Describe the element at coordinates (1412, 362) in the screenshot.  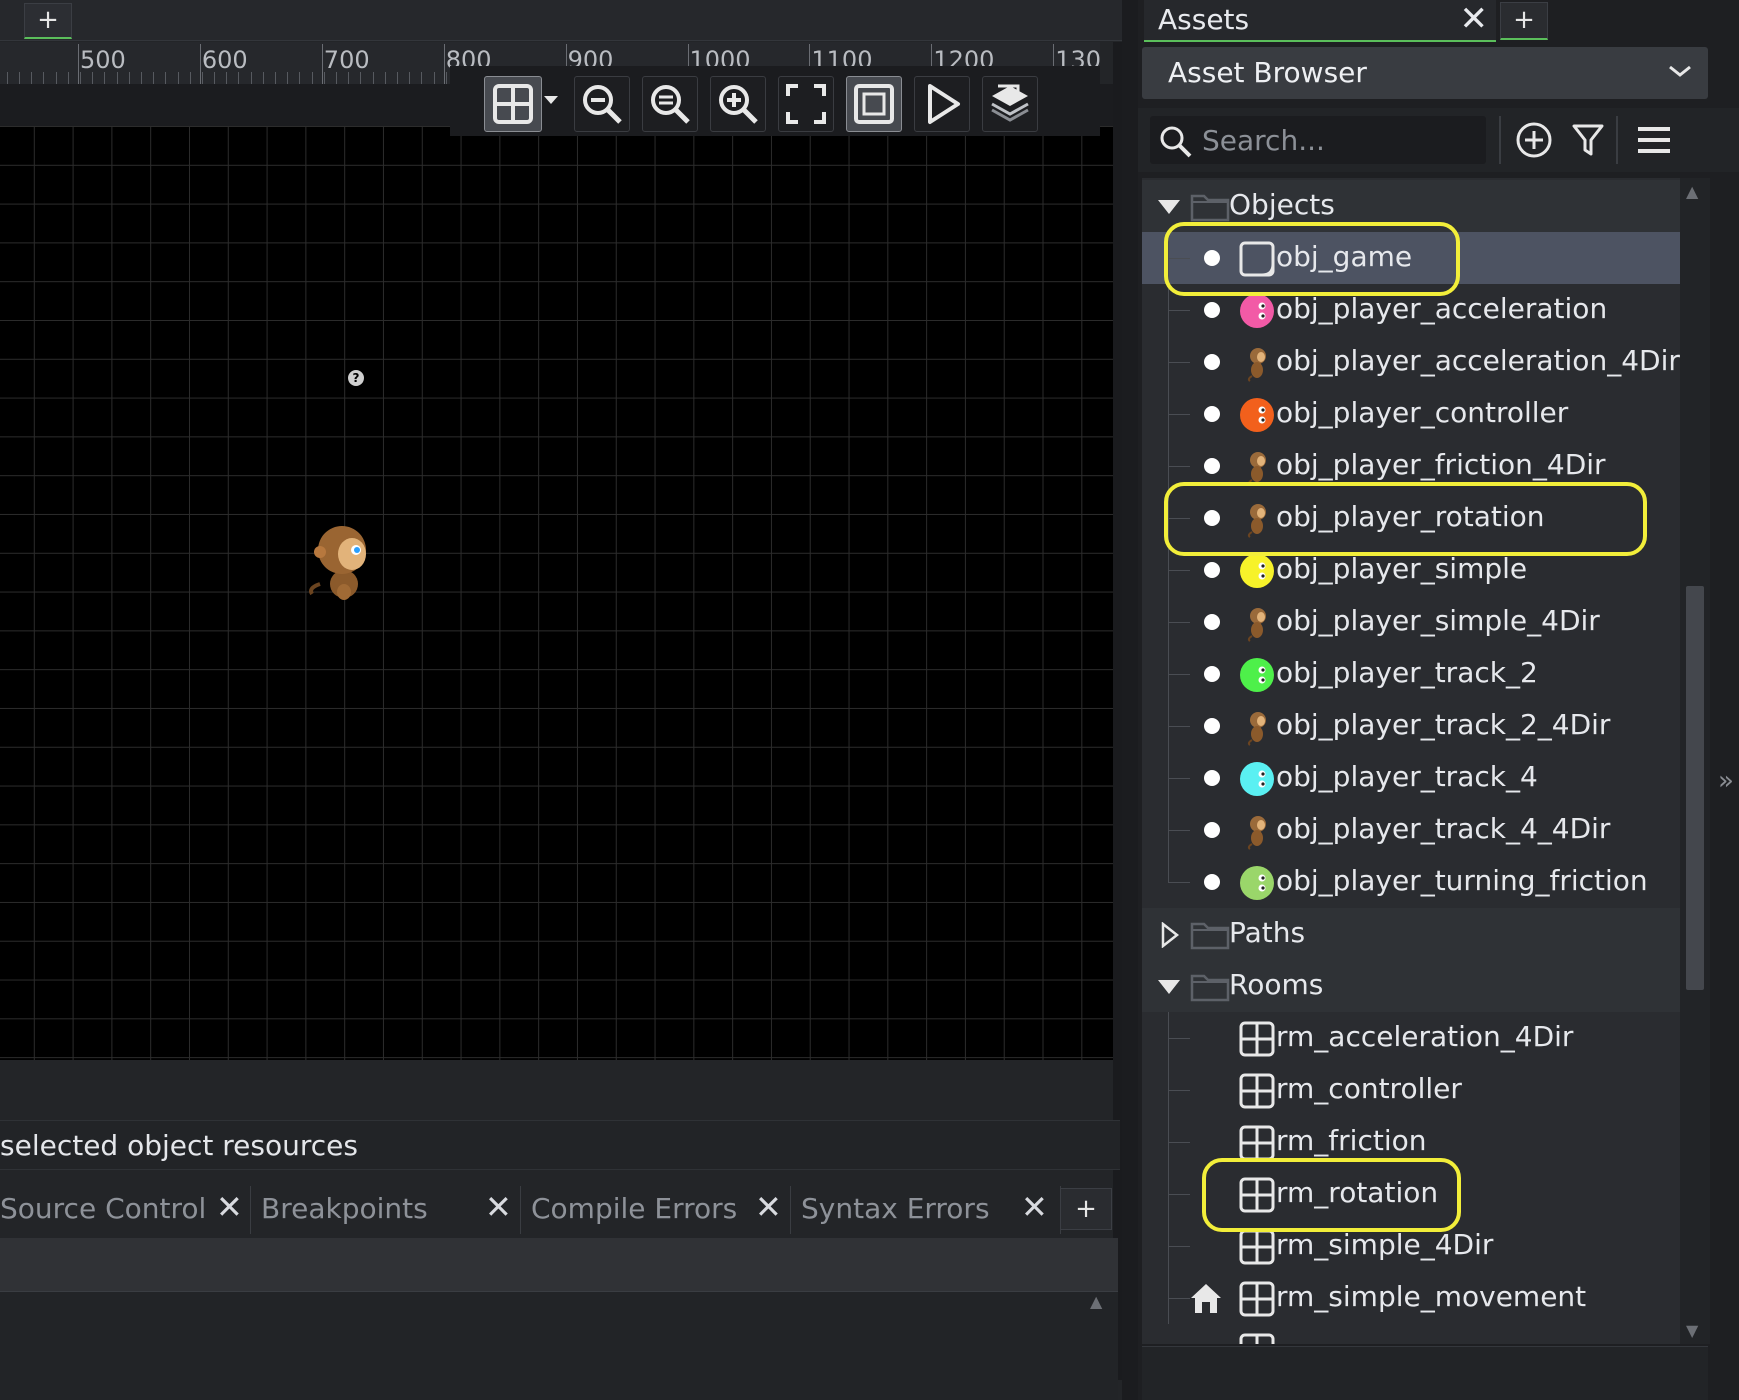
I see `asset-item: obj_player_acceleration_4Dir` at that location.